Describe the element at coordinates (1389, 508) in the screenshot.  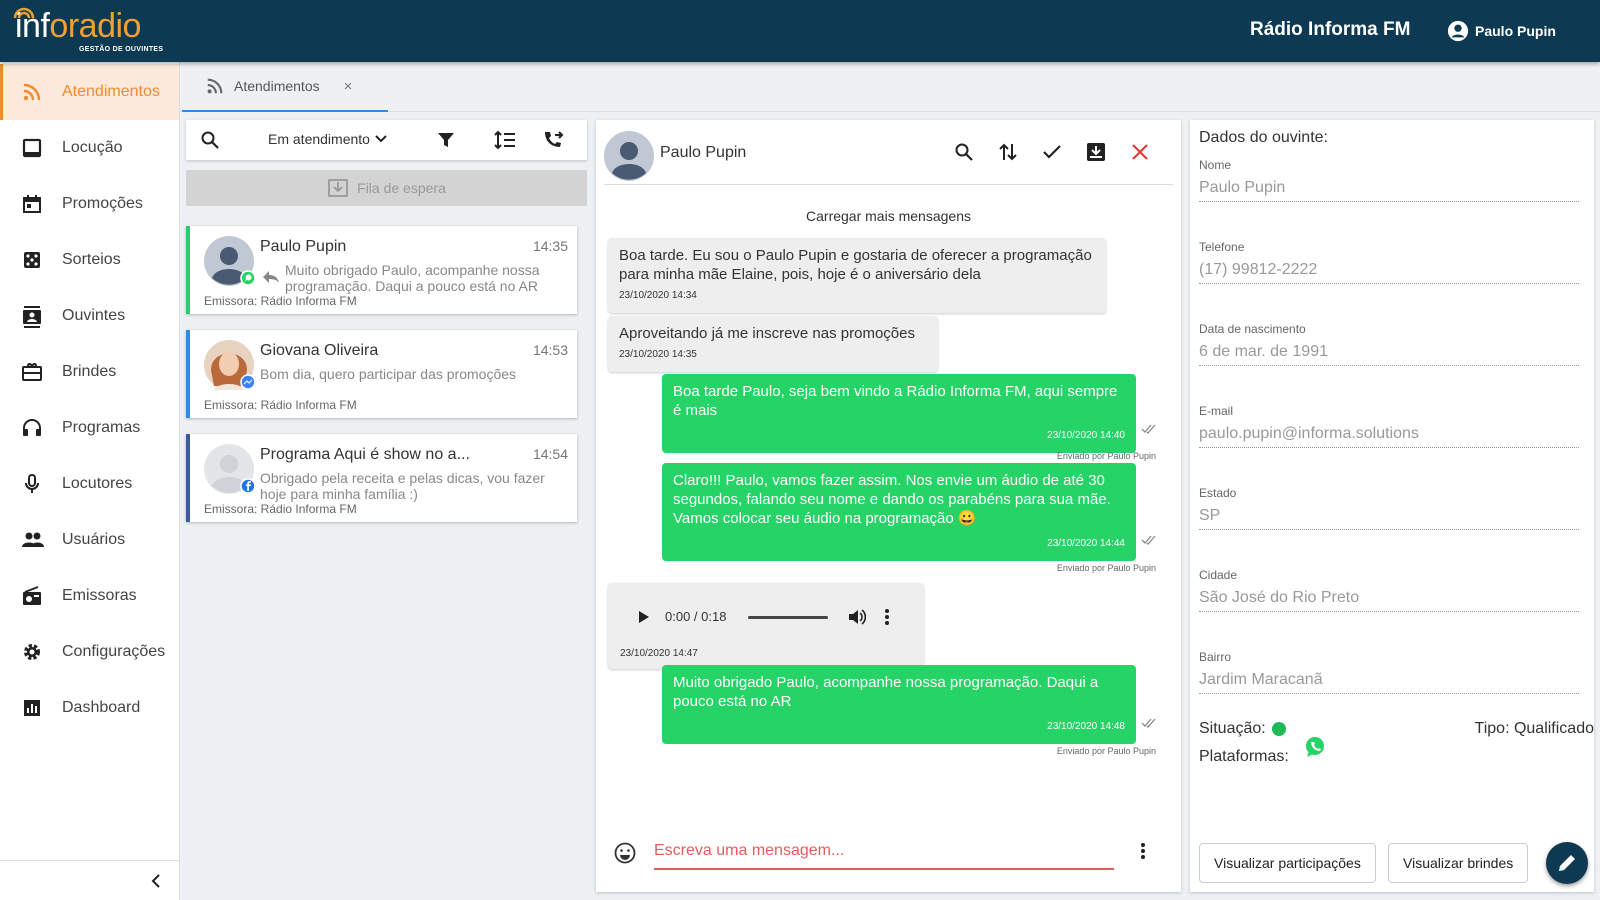
I see `field-estado: Estado SP` at that location.